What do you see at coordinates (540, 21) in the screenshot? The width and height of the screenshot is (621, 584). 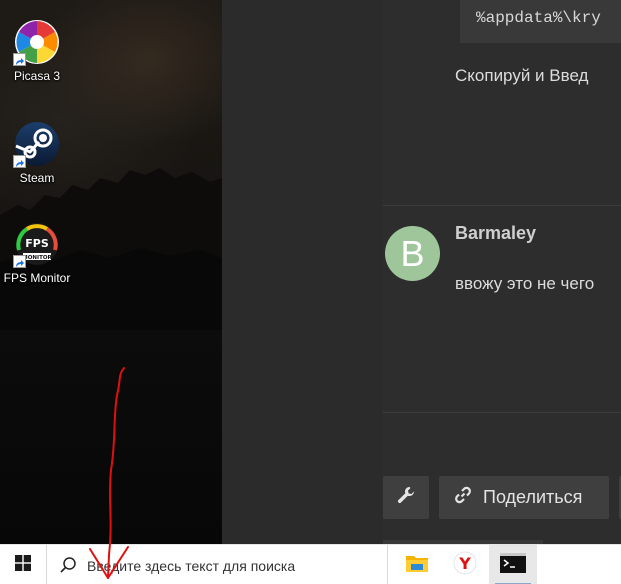 I see `code-block: %appdata%\kry` at bounding box center [540, 21].